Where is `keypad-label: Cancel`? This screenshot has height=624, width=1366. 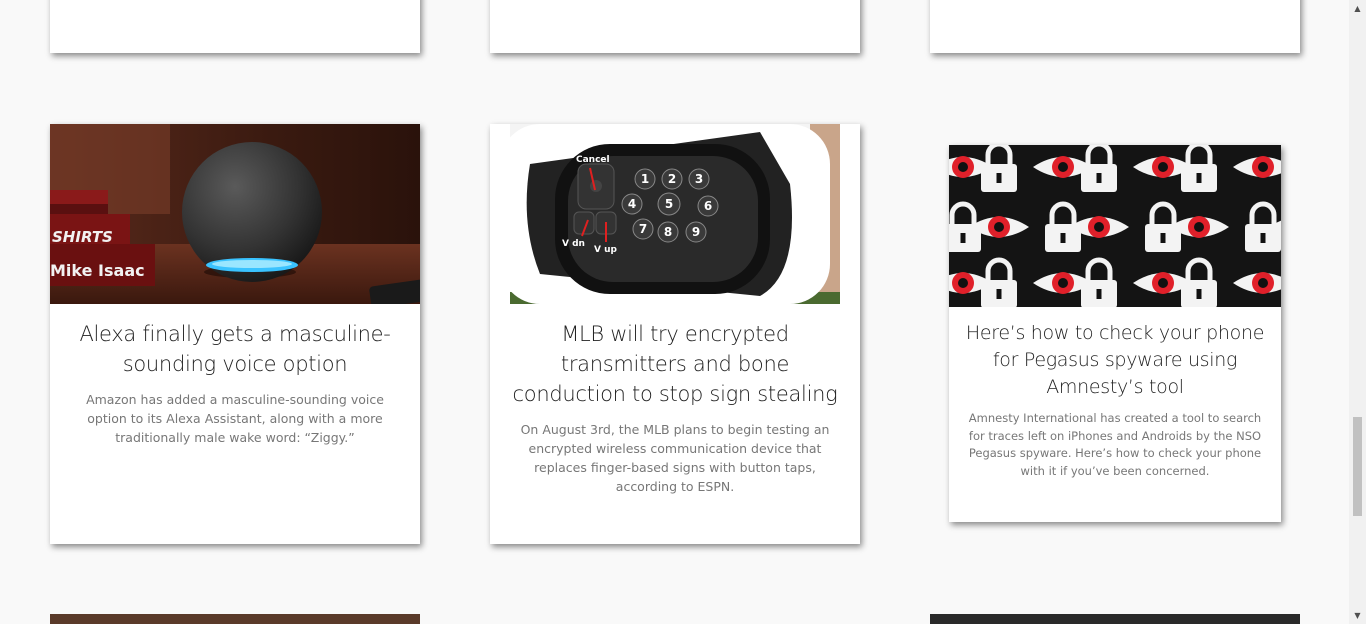
keypad-label: Cancel is located at coordinates (593, 160).